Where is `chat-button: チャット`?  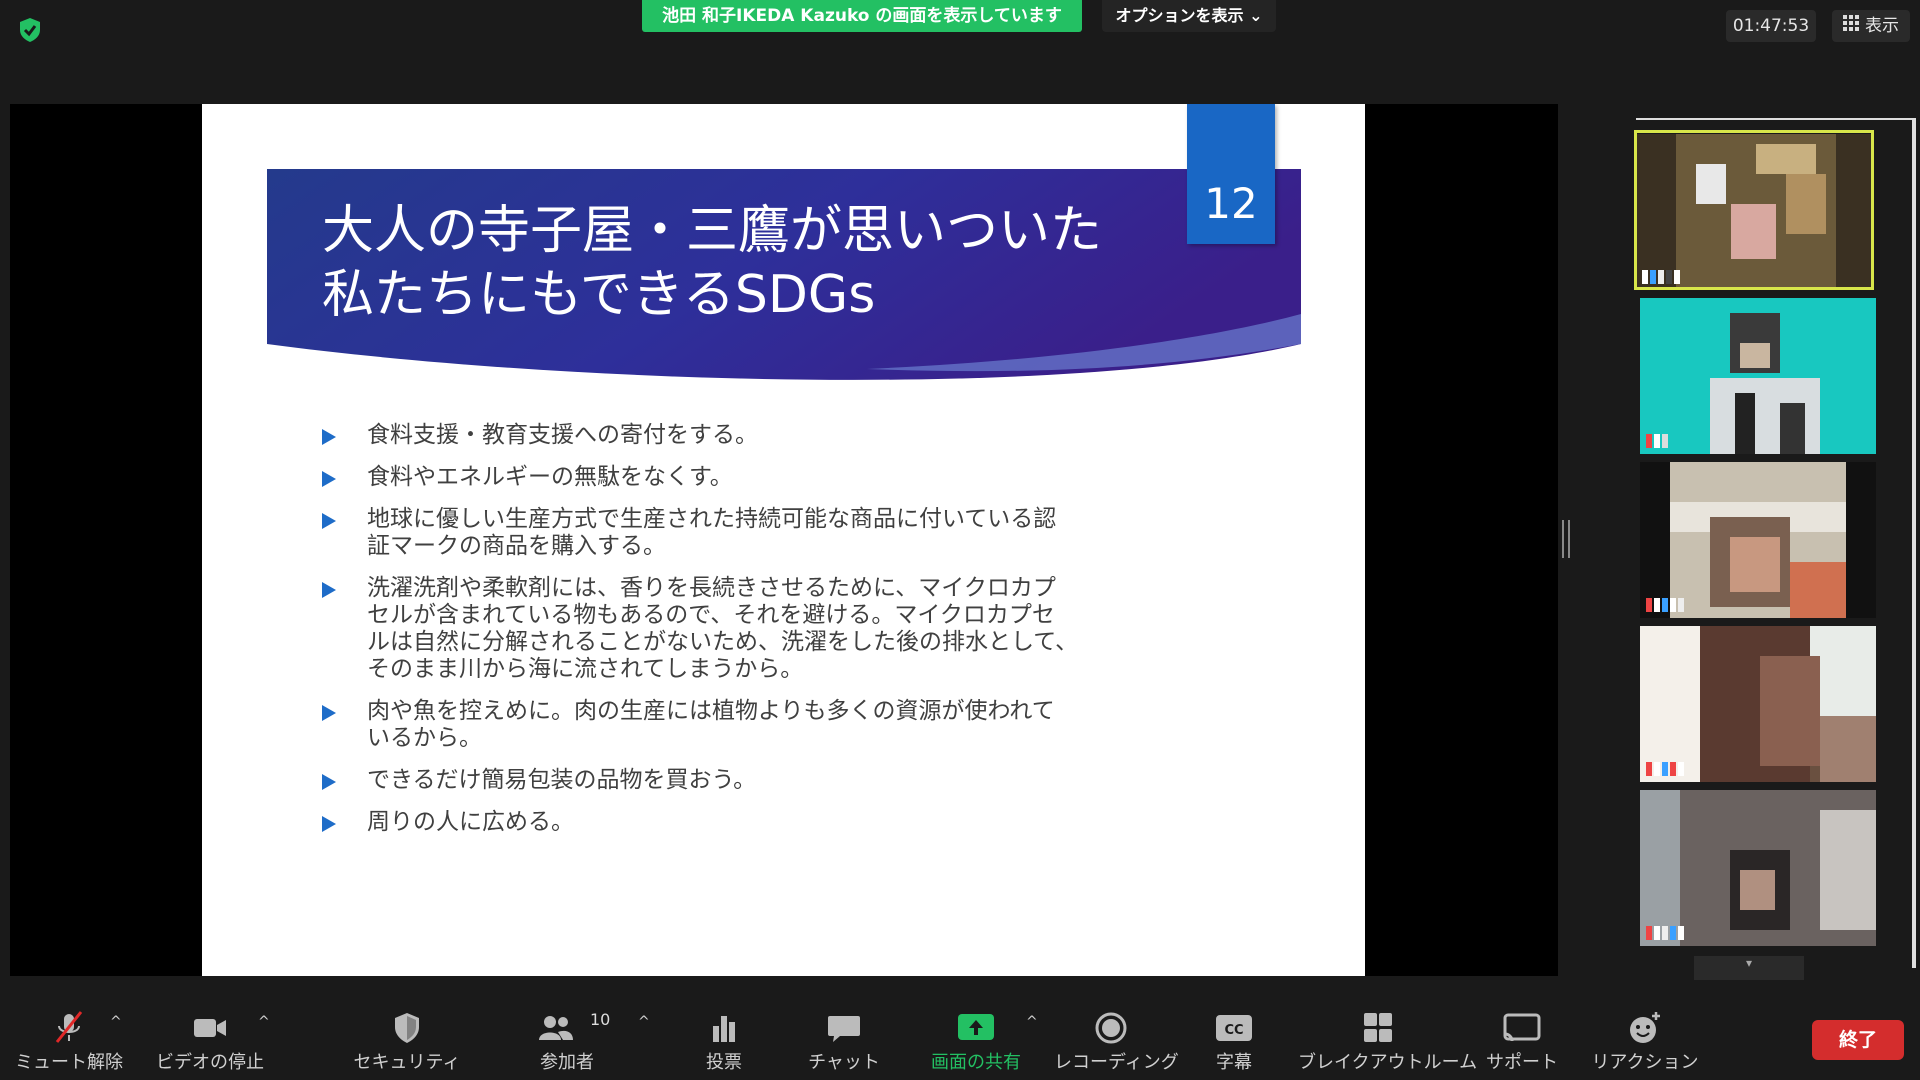 chat-button: チャット is located at coordinates (844, 1030).